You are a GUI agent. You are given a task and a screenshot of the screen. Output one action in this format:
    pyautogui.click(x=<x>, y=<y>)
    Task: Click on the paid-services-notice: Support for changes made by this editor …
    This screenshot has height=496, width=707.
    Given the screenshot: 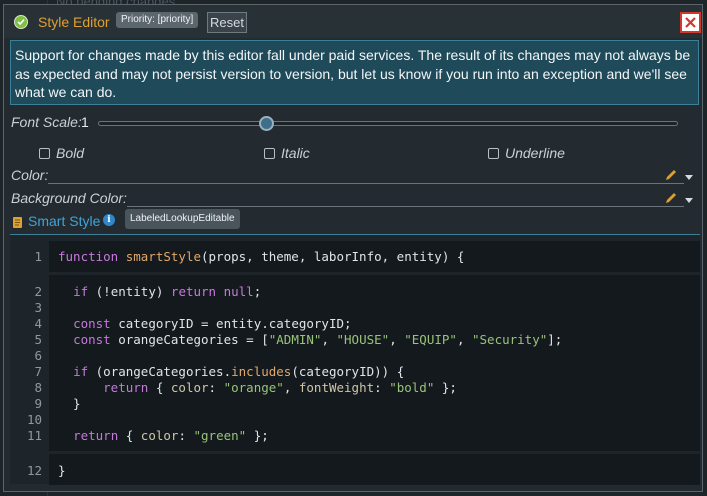 What is the action you would take?
    pyautogui.click(x=354, y=72)
    